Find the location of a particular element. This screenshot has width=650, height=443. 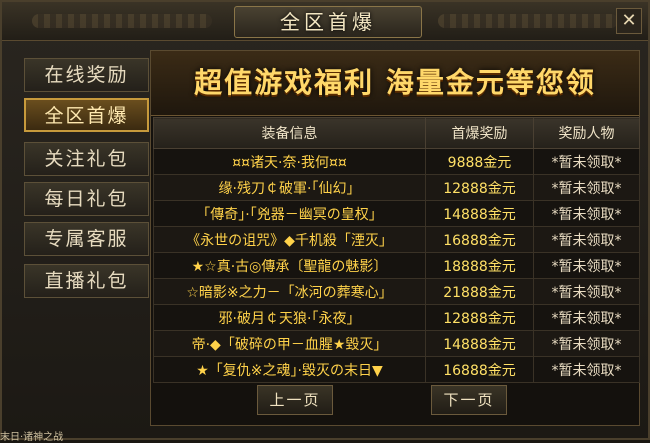

equipment-name: ★「复仇※之魂」·毀灭の末日▼ is located at coordinates (289, 369).